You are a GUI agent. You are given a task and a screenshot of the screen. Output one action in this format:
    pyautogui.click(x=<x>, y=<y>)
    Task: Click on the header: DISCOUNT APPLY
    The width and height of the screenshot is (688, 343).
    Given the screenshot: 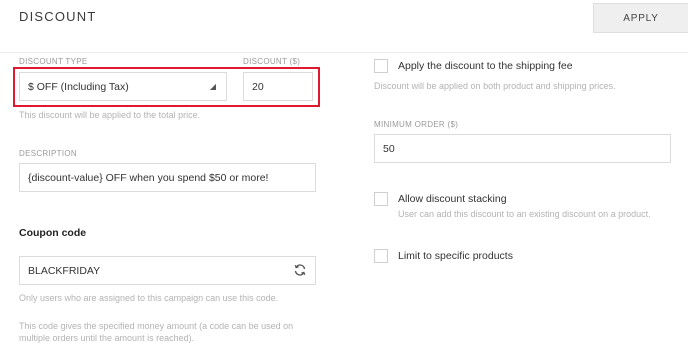 What is the action you would take?
    pyautogui.click(x=344, y=18)
    